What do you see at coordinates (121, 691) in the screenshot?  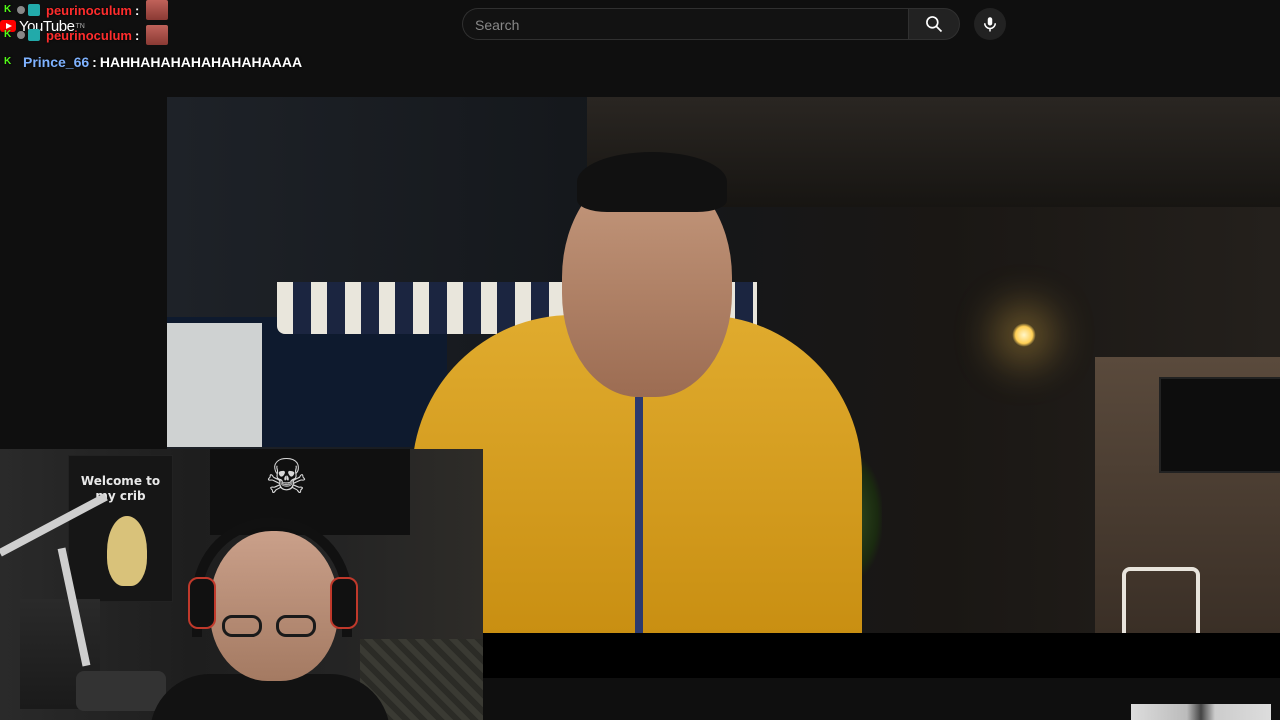 I see `microphone` at bounding box center [121, 691].